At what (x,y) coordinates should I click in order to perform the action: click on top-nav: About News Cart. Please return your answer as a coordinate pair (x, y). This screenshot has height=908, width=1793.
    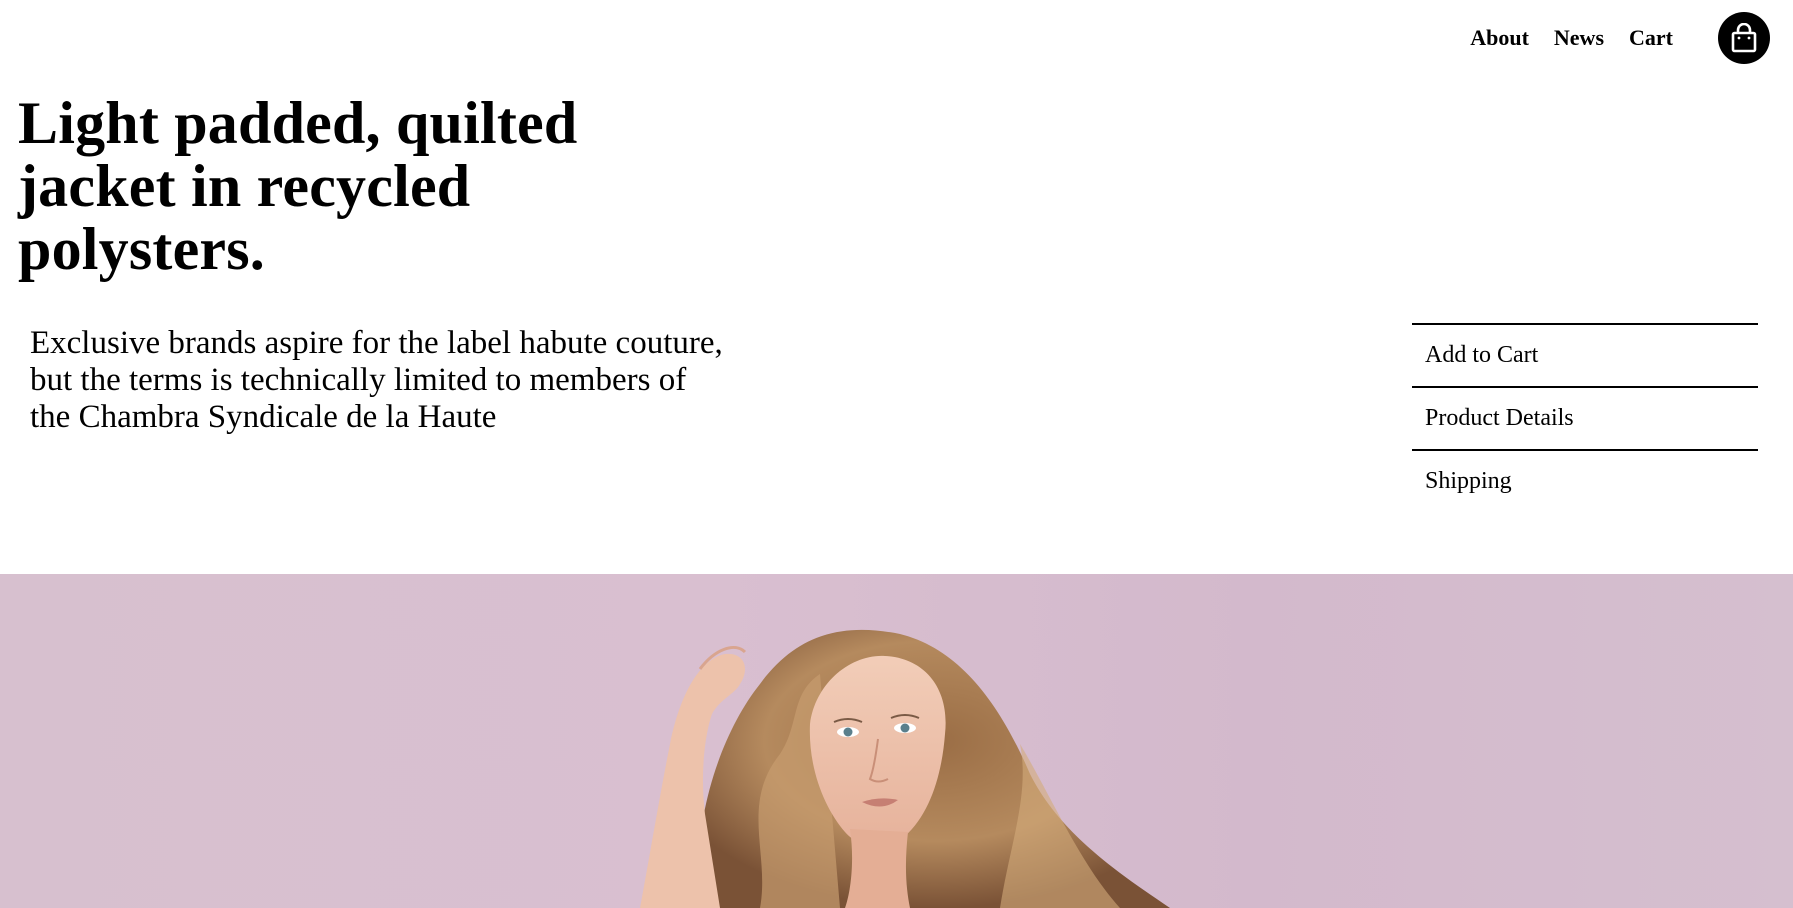
    Looking at the image, I should click on (1607, 38).